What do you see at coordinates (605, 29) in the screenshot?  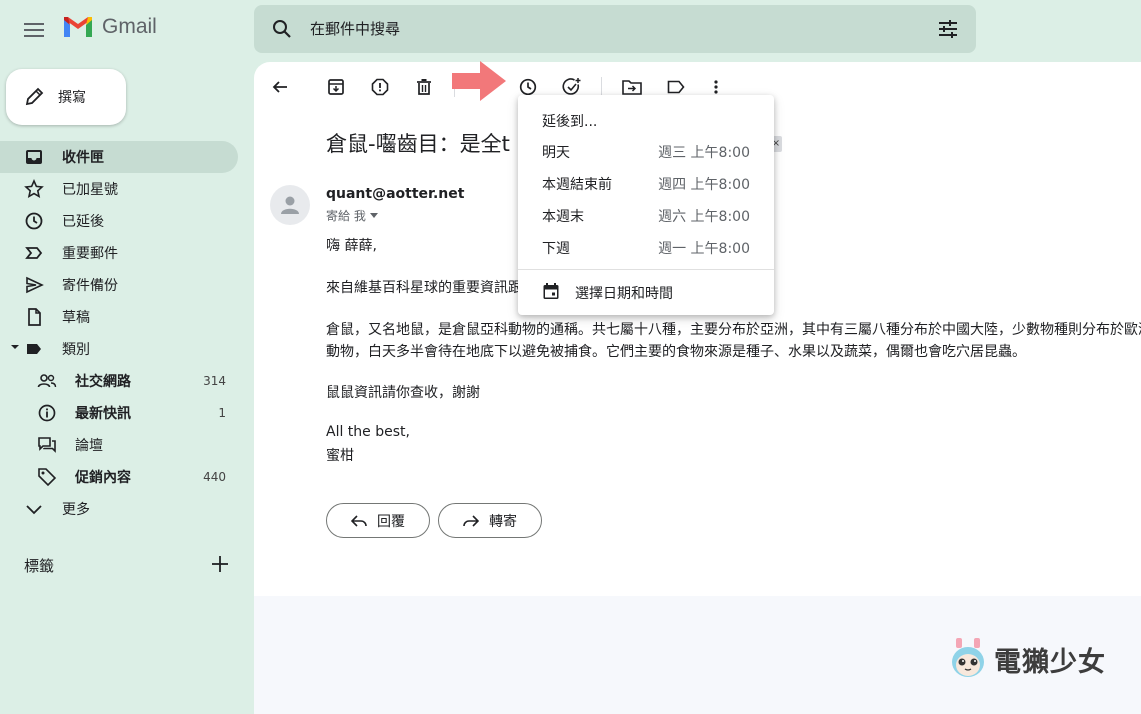 I see `search-input` at bounding box center [605, 29].